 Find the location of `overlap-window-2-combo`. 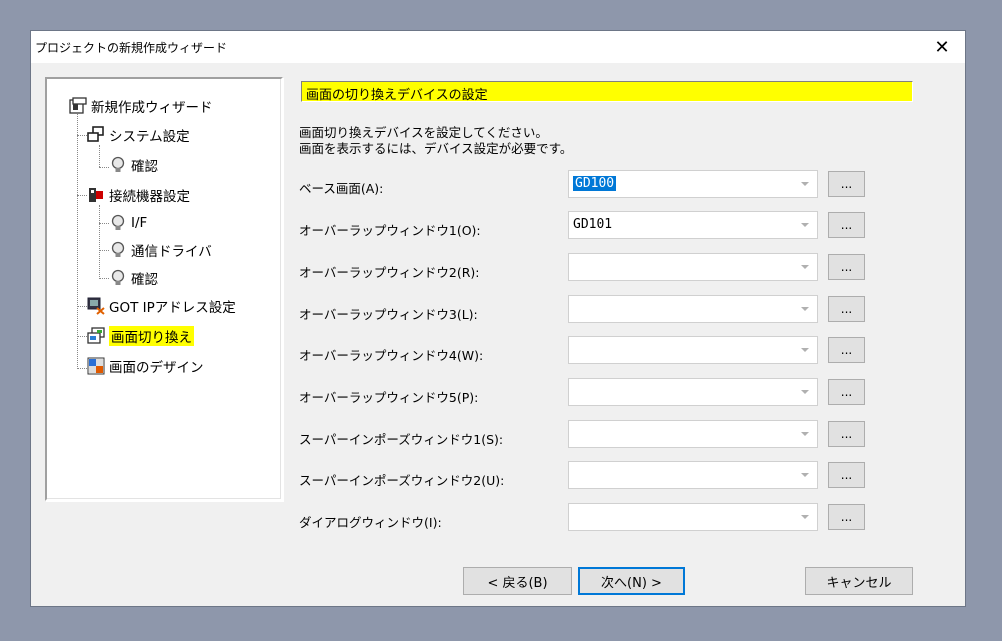

overlap-window-2-combo is located at coordinates (693, 267).